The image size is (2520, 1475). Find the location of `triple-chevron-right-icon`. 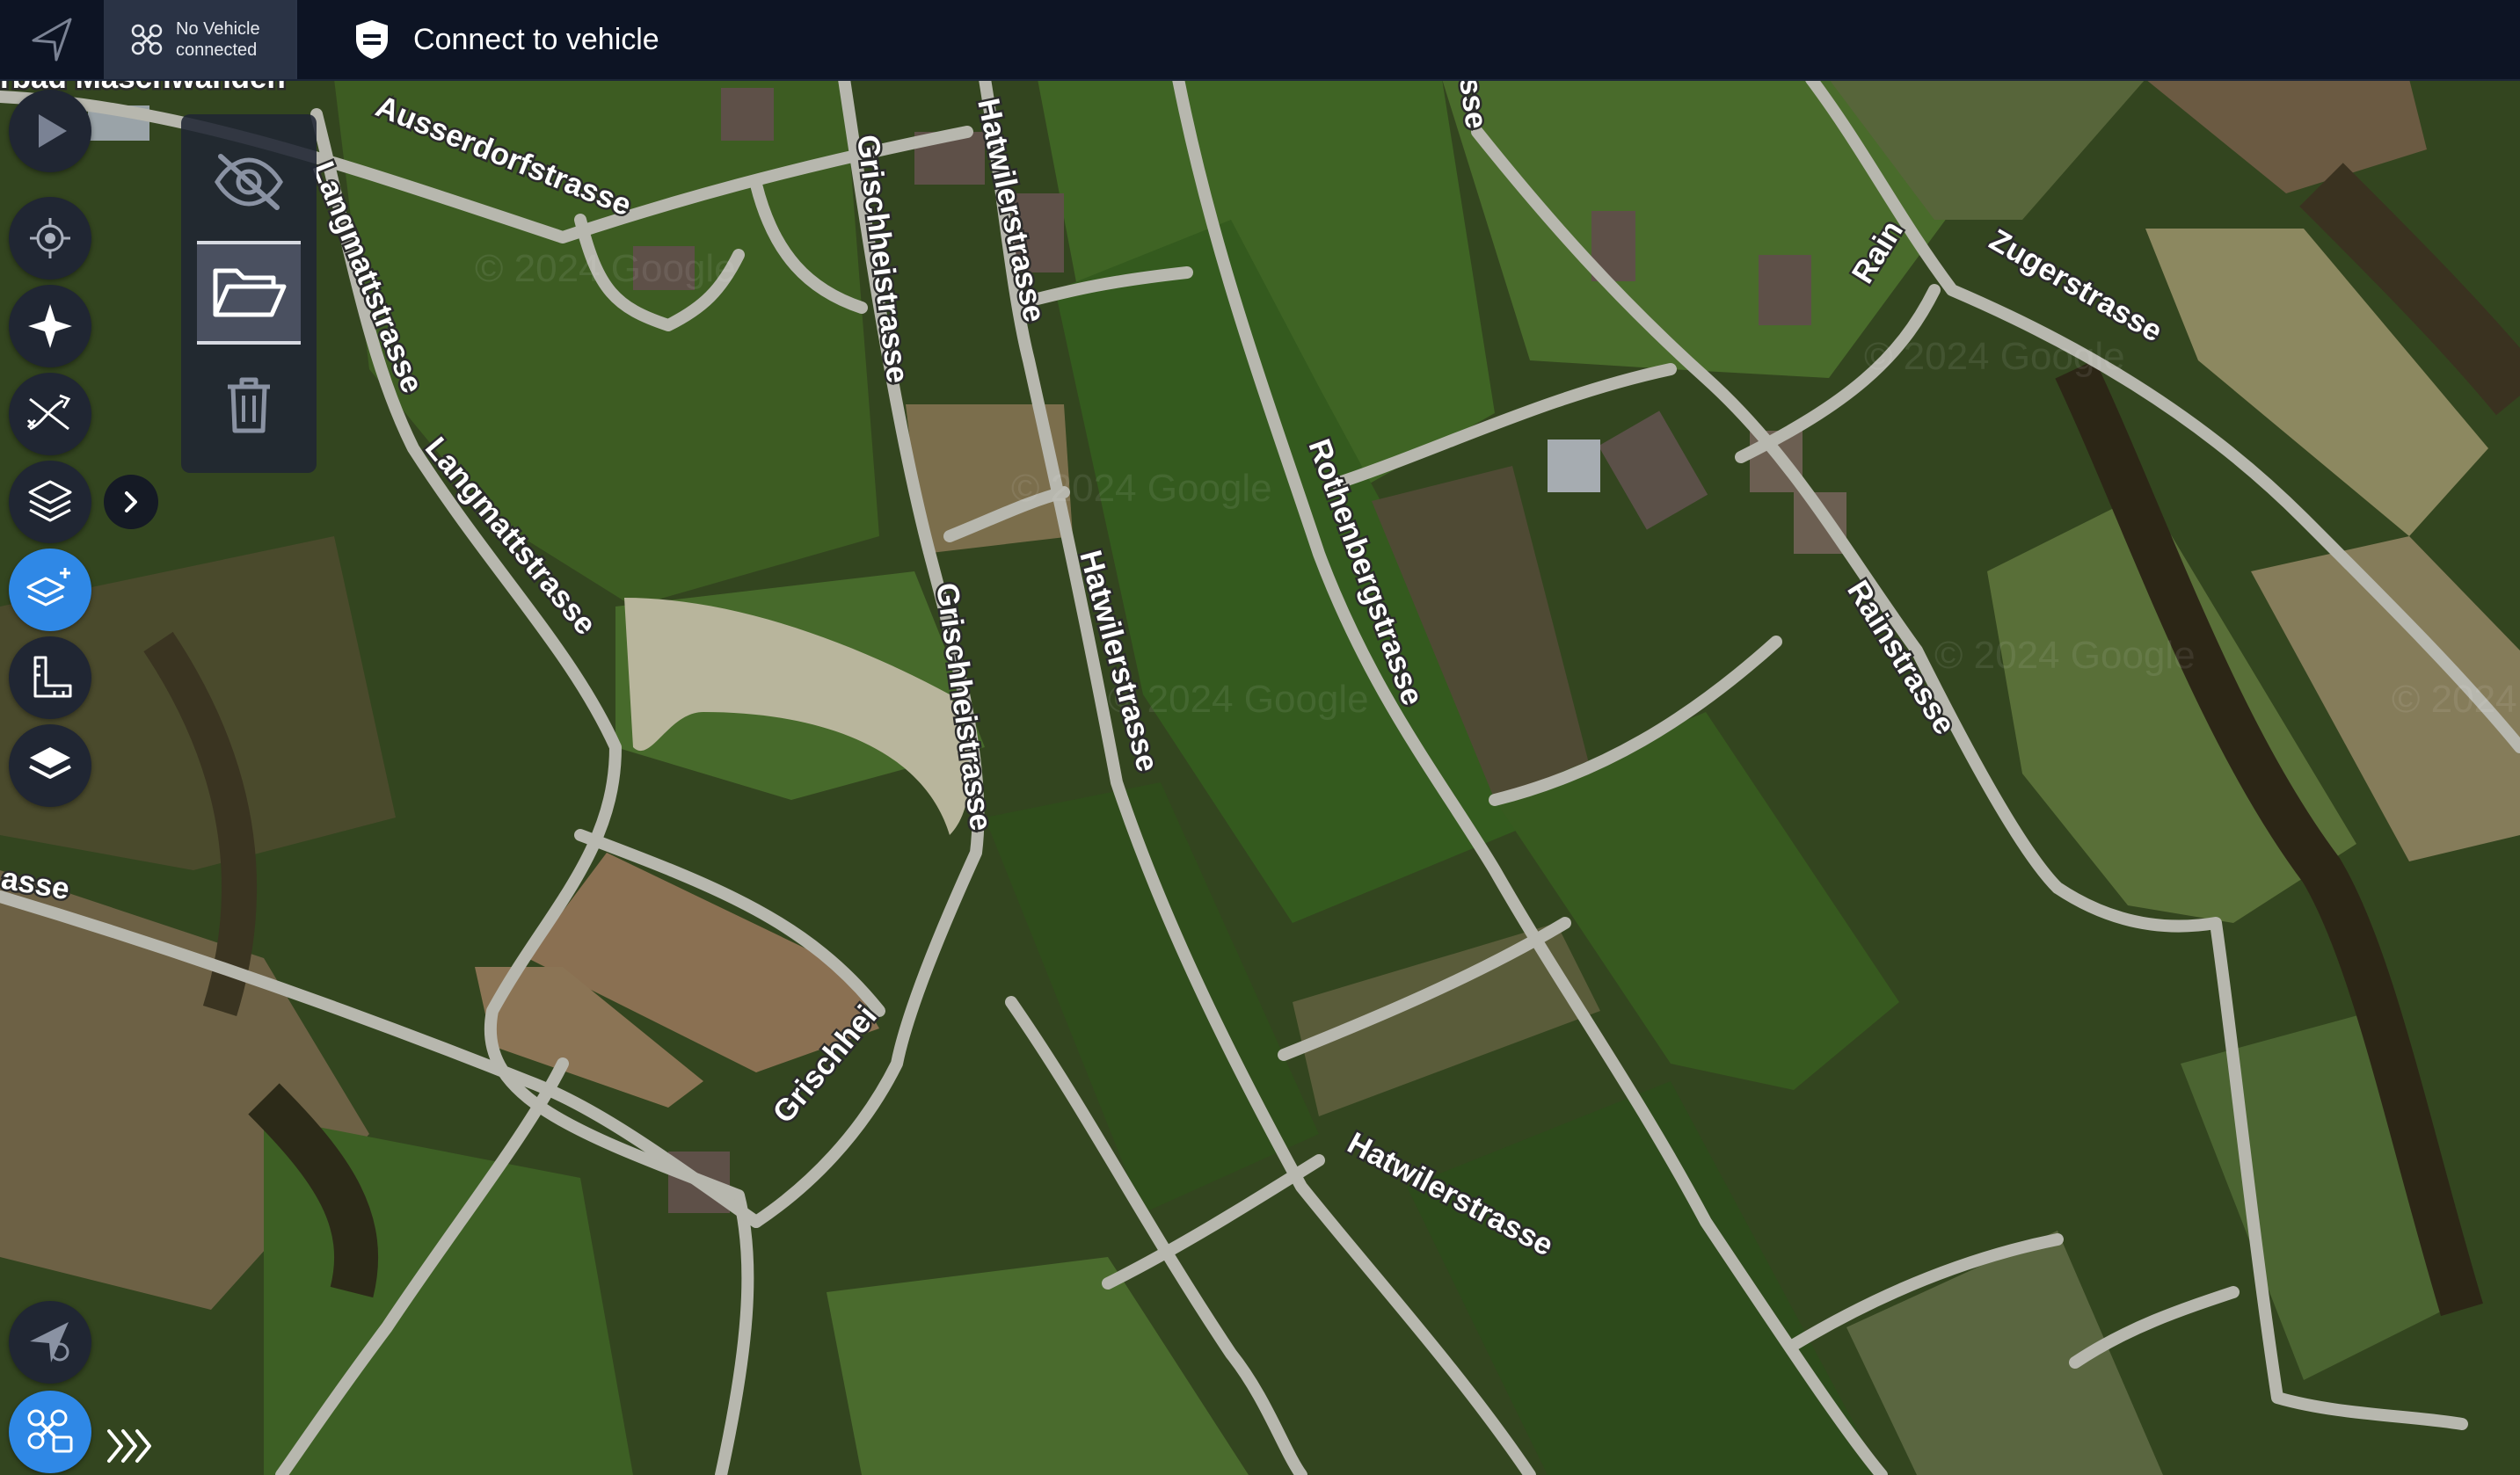

triple-chevron-right-icon is located at coordinates (129, 1446).